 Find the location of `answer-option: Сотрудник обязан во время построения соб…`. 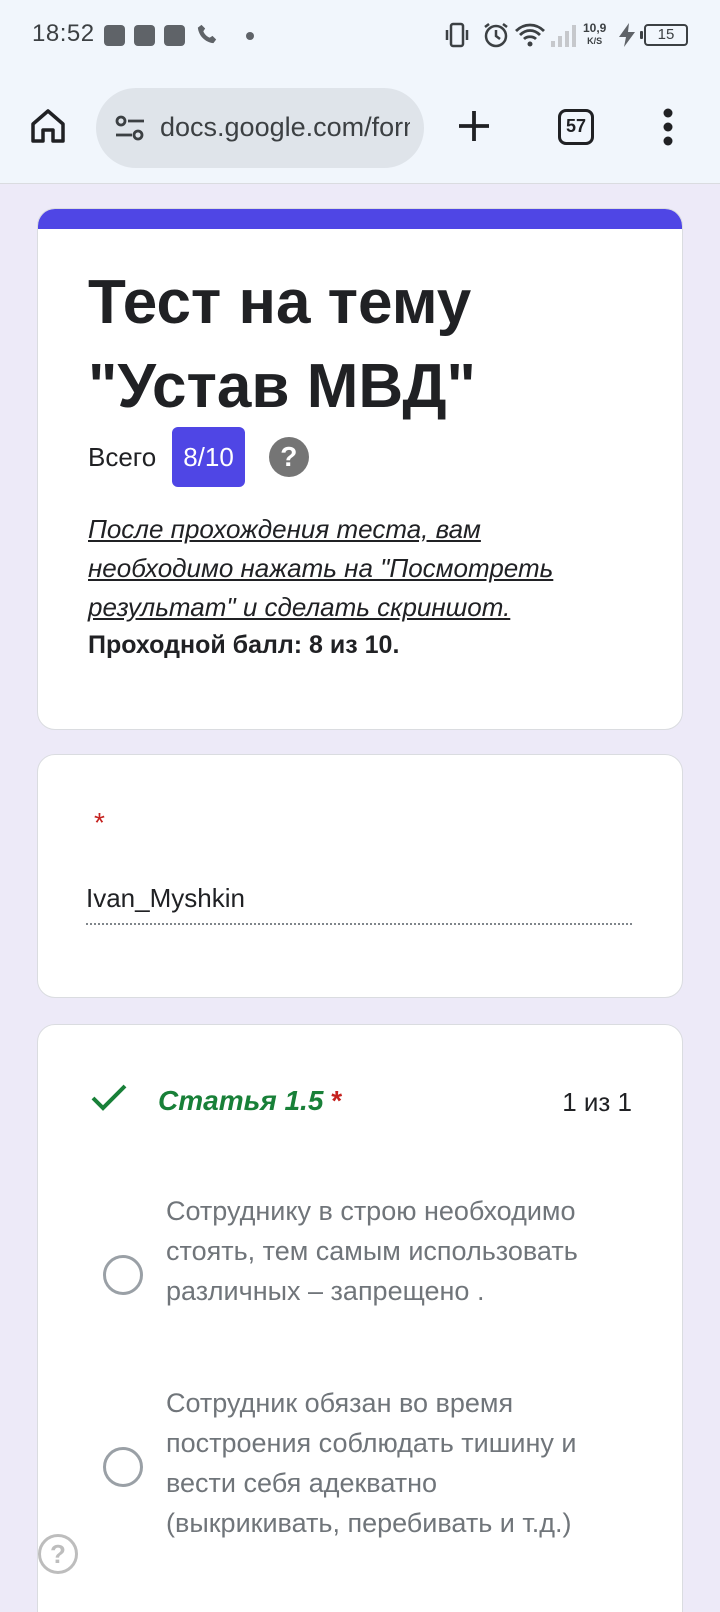

answer-option: Сотрудник обязан во время построения соб… is located at coordinates (360, 1468).